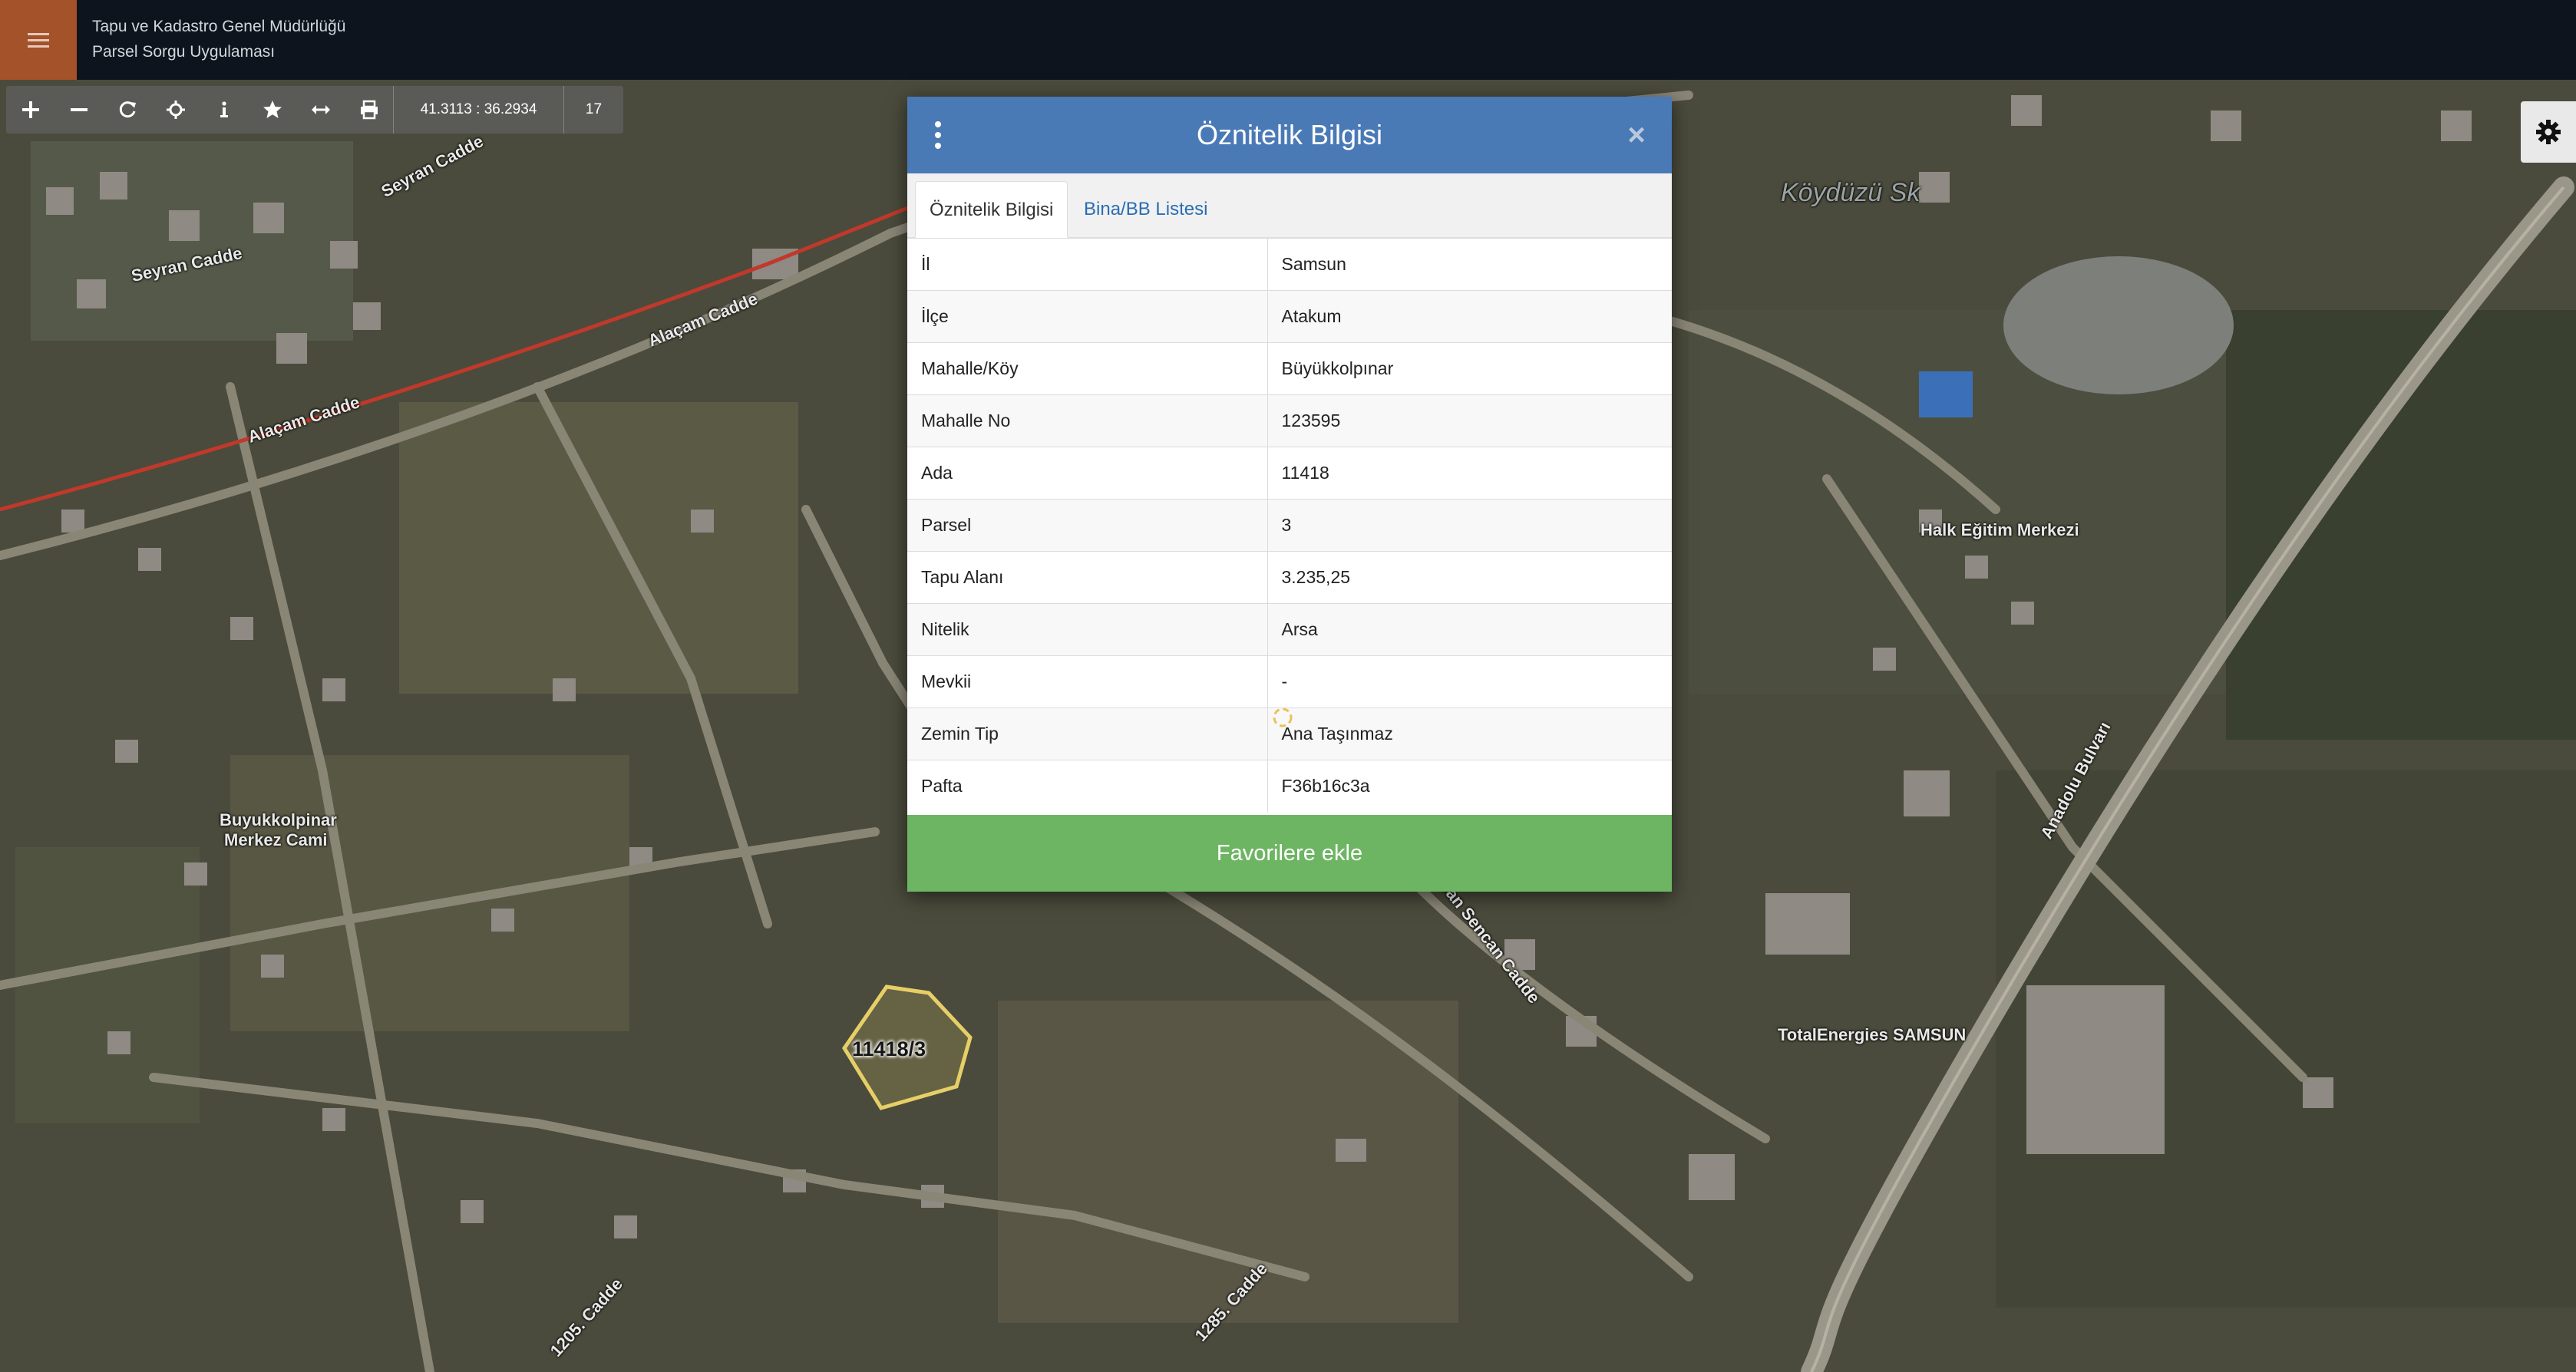 The image size is (2576, 1372). I want to click on map-label-mosque-2: Merkez Cami, so click(276, 840).